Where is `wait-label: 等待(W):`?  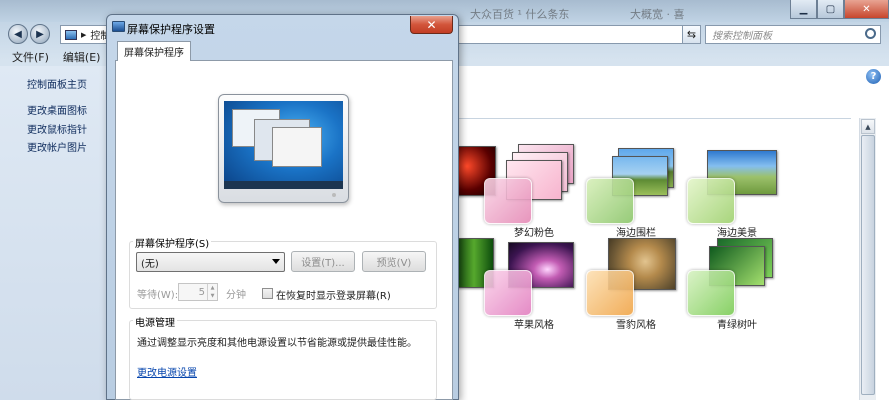
wait-label: 等待(W): is located at coordinates (158, 295).